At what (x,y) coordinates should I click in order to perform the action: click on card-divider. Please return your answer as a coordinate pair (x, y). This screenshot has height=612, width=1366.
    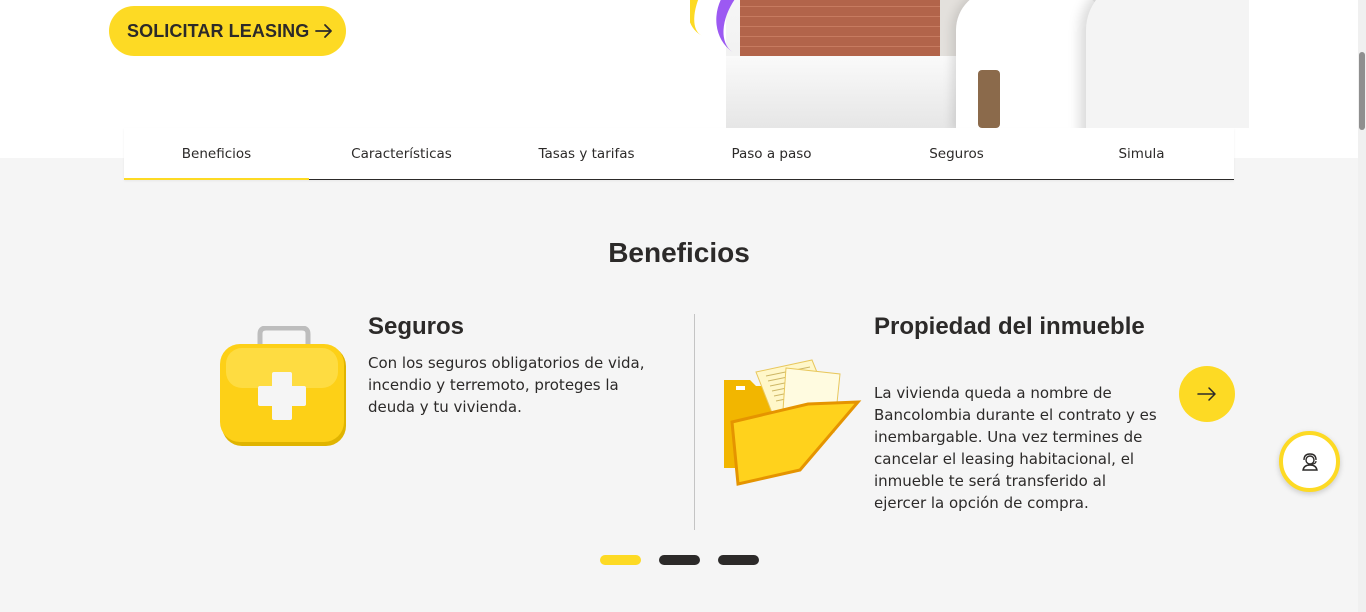
    Looking at the image, I should click on (694, 422).